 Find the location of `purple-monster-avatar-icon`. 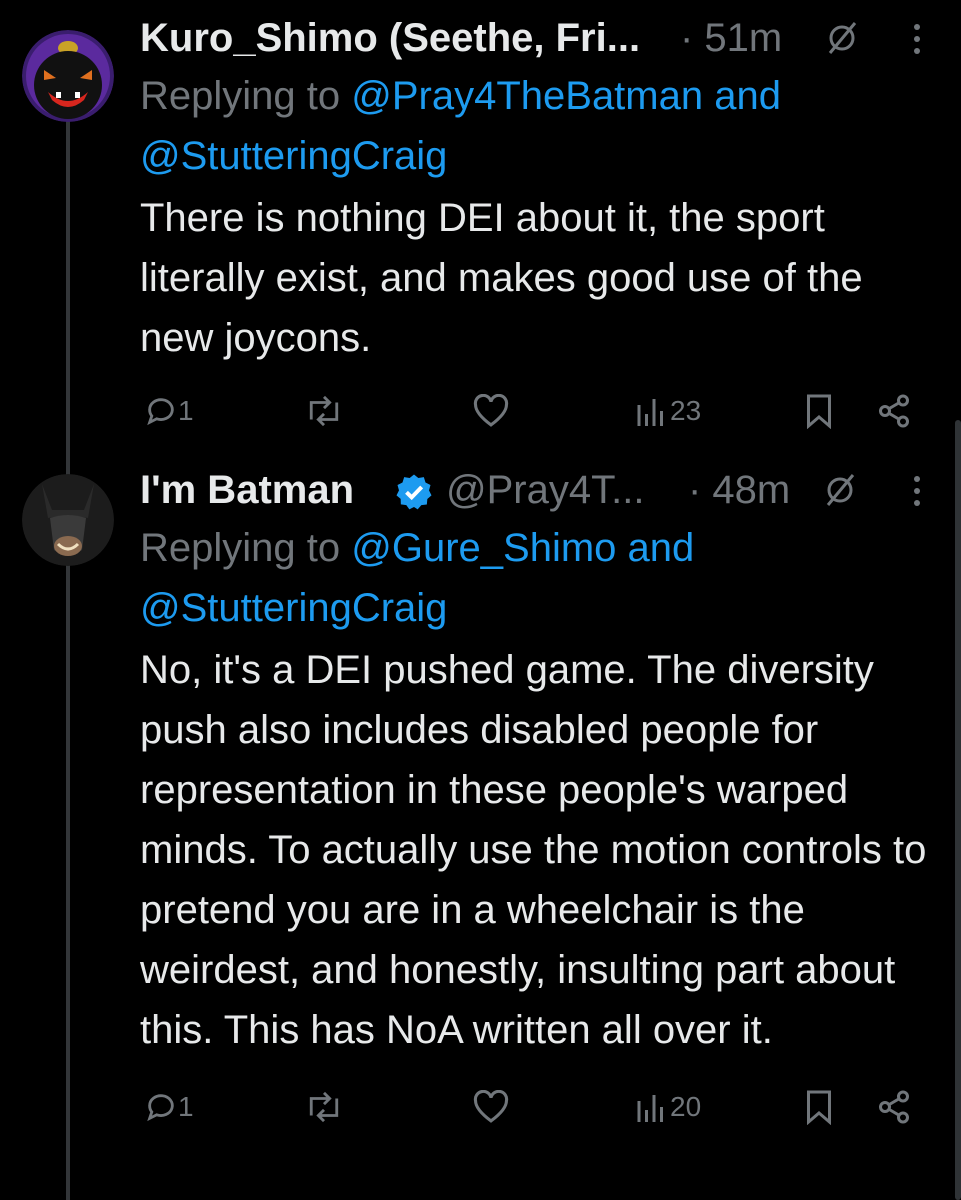

purple-monster-avatar-icon is located at coordinates (68, 76).